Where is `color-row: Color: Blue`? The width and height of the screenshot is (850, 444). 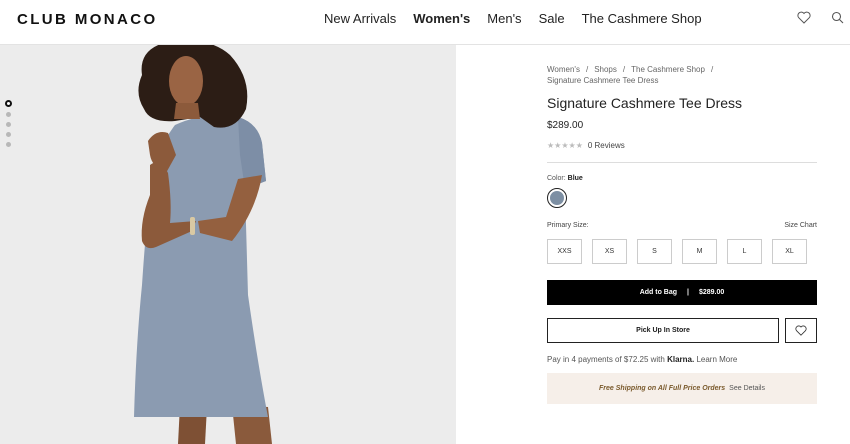
color-row: Color: Blue is located at coordinates (682, 178).